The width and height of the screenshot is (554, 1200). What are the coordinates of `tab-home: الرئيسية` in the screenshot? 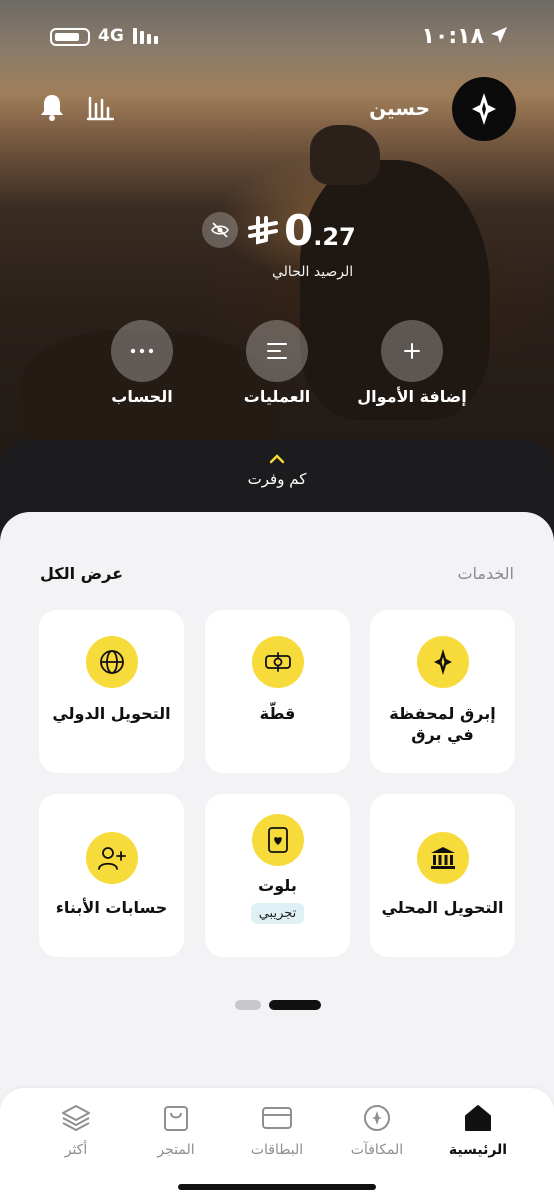 It's located at (478, 1130).